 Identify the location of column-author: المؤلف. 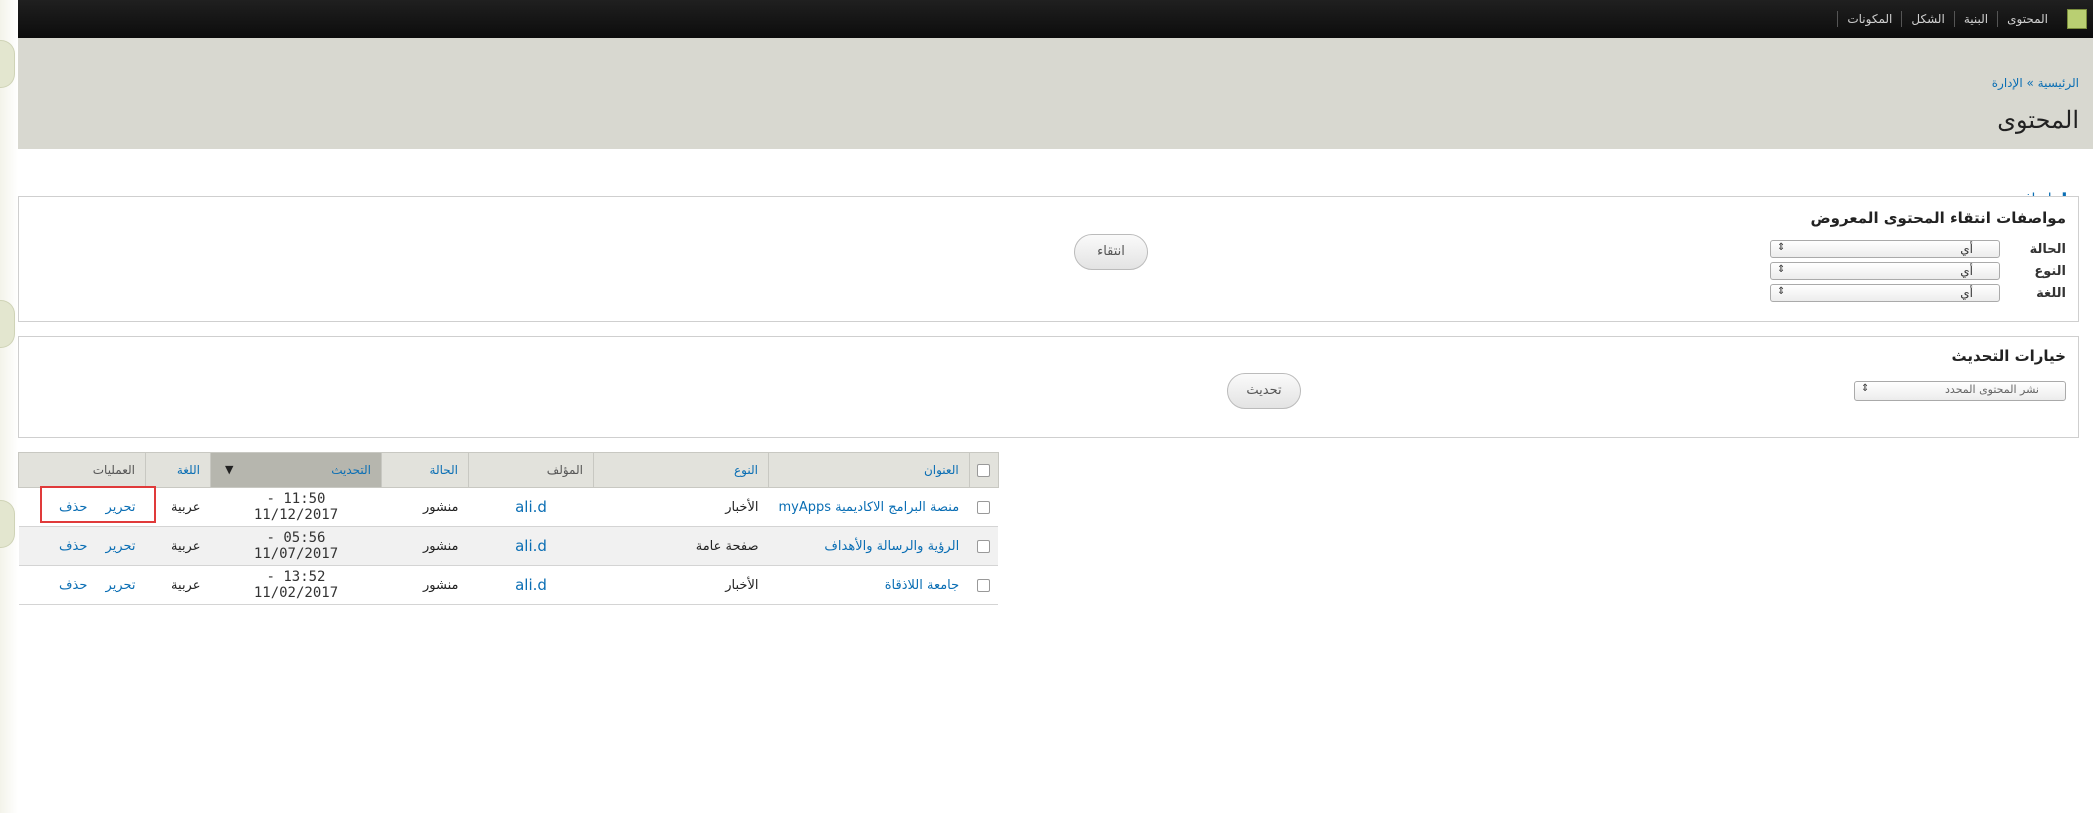
(531, 470).